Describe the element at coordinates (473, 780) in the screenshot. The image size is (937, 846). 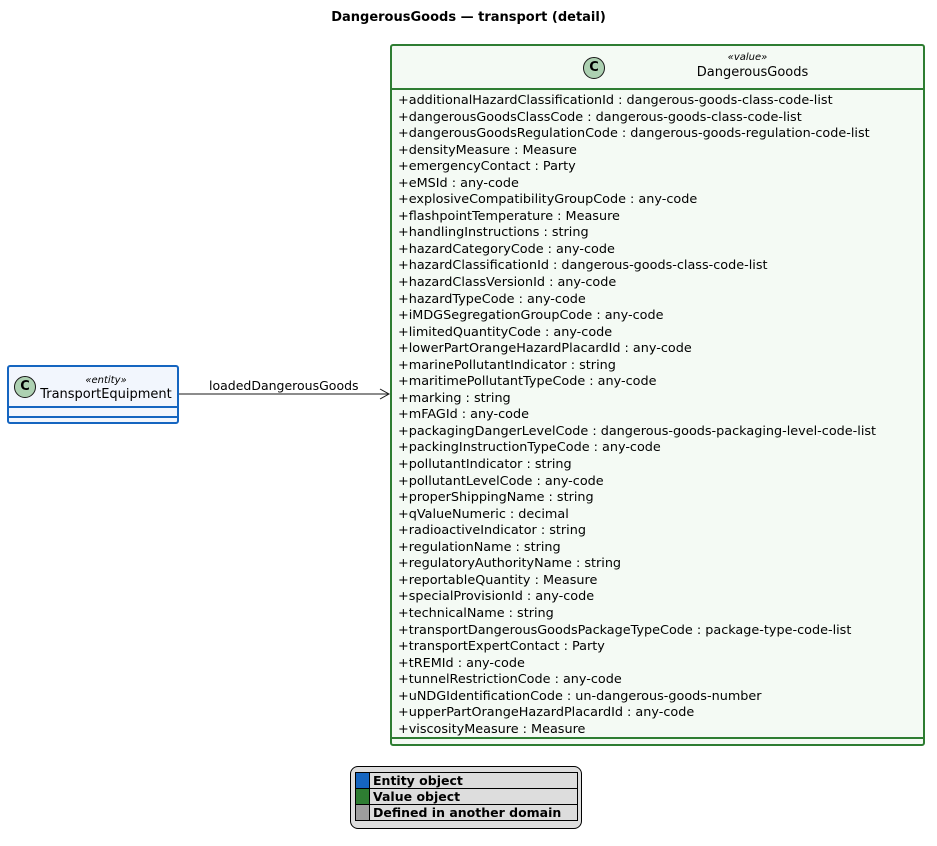
I see `legend-label-entity: Entity object` at that location.